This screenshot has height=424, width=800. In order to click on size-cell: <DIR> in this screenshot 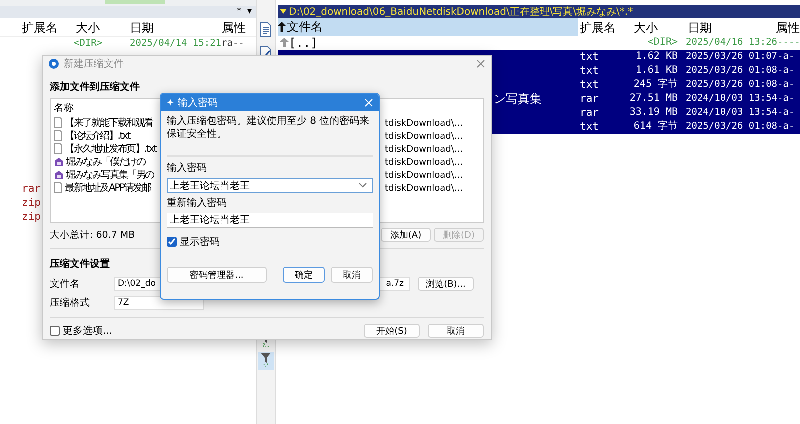, I will do `click(88, 44)`.